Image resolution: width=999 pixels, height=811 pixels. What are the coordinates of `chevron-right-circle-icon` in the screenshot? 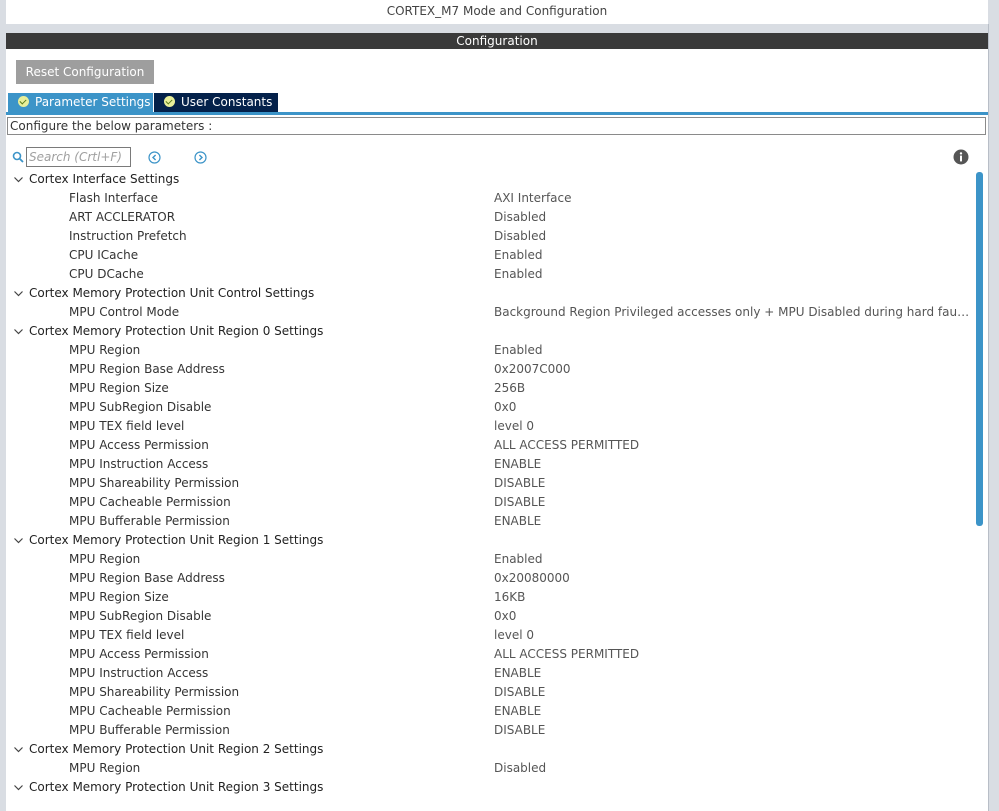 It's located at (200, 157).